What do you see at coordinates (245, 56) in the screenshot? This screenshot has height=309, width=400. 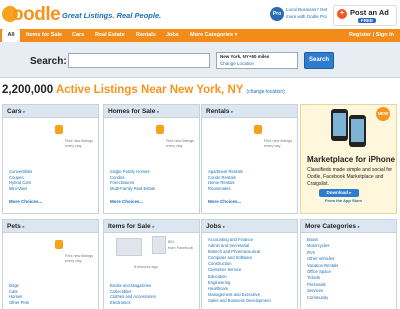 I see `location-text: New York, NY+50 miles` at bounding box center [245, 56].